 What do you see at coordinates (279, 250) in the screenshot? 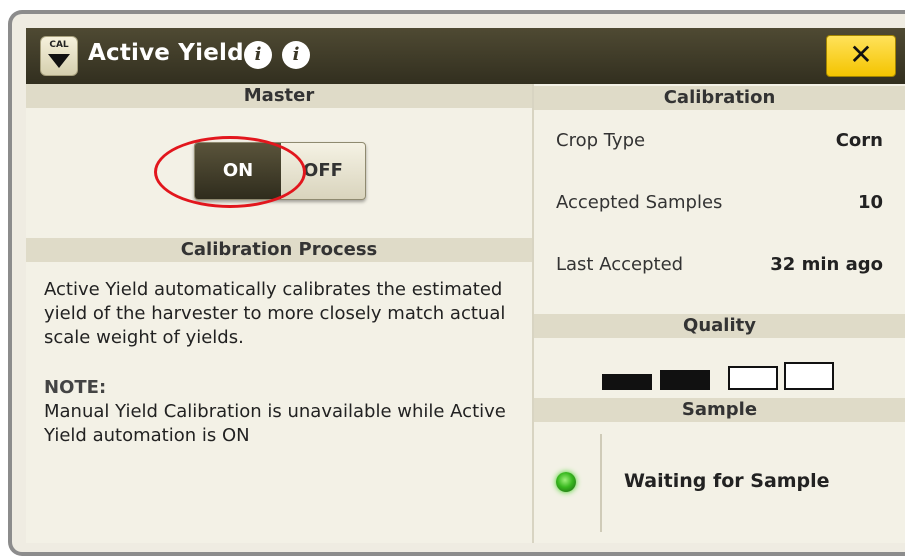
I see `calibration-process-header: Calibration Process` at bounding box center [279, 250].